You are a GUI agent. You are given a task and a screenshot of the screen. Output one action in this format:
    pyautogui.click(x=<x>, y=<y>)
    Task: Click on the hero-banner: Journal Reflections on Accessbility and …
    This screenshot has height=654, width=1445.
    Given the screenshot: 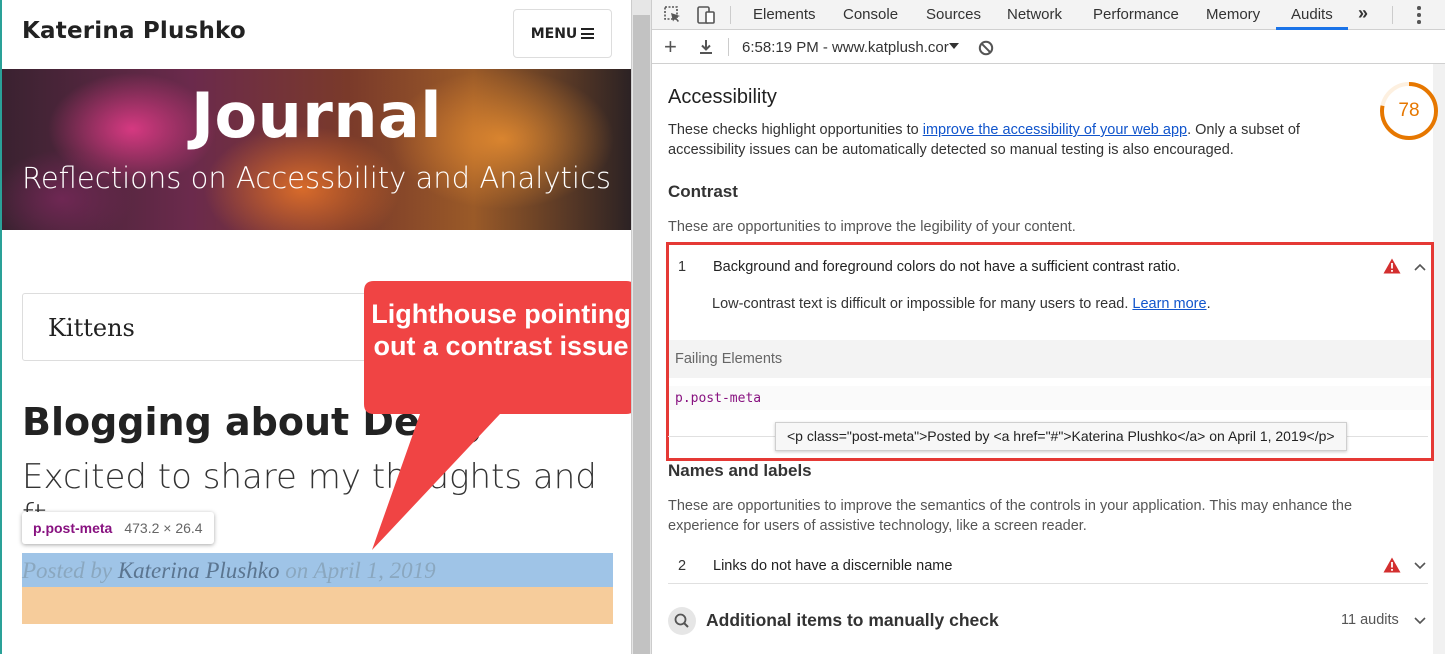 What is the action you would take?
    pyautogui.click(x=316, y=149)
    